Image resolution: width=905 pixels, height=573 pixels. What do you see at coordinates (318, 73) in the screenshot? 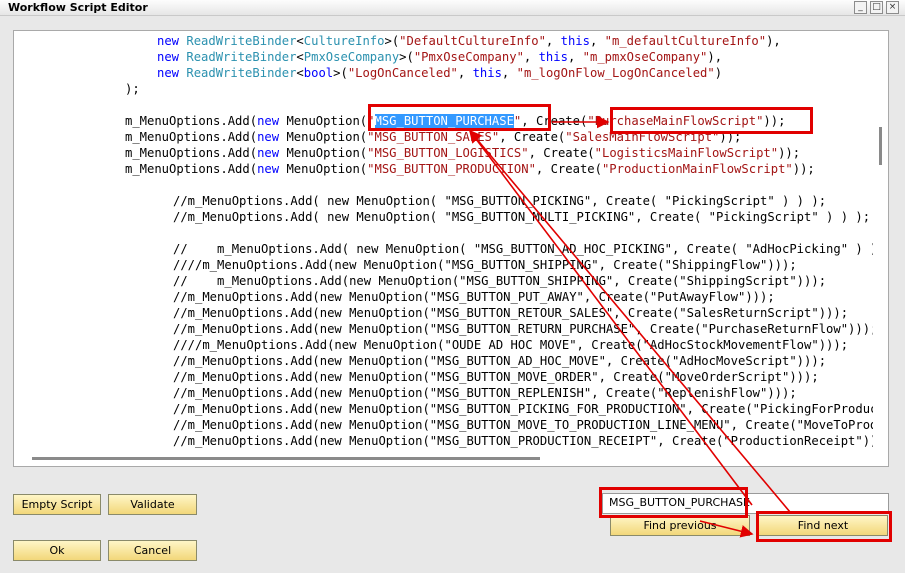
I see `code-token: bool` at bounding box center [318, 73].